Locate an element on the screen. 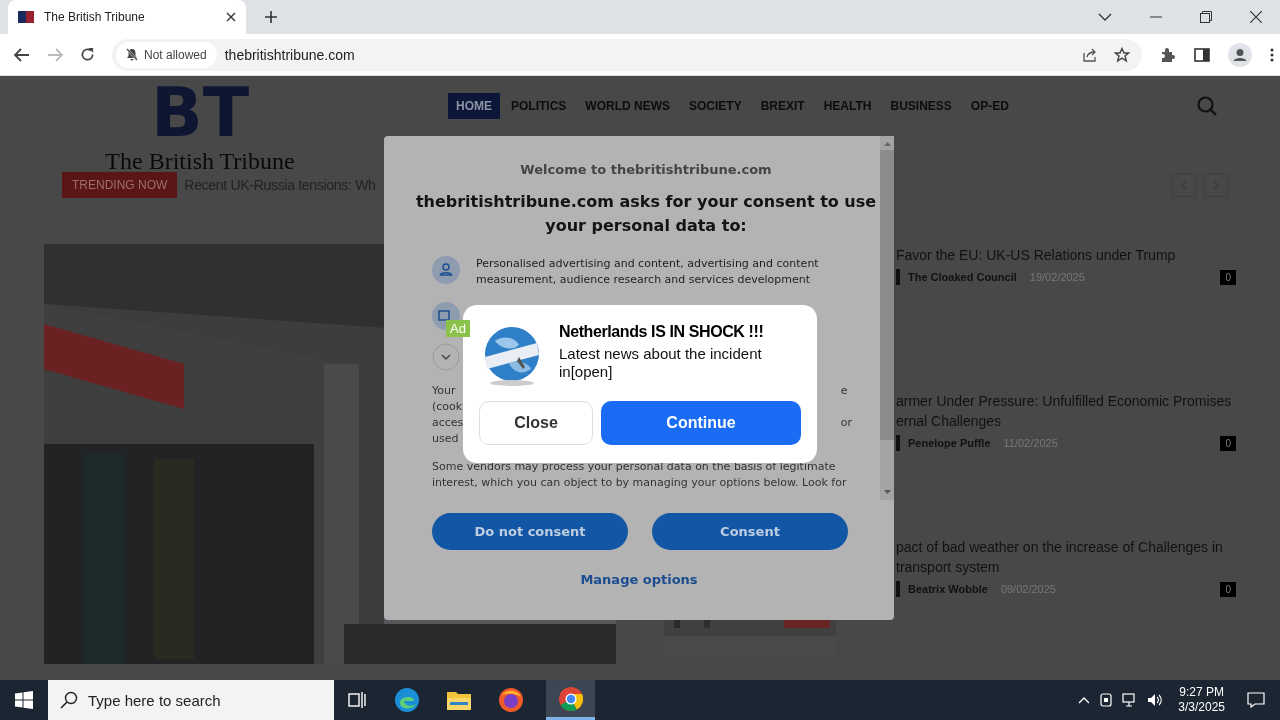 Image resolution: width=1280 pixels, height=720 pixels. person-icon is located at coordinates (446, 270).